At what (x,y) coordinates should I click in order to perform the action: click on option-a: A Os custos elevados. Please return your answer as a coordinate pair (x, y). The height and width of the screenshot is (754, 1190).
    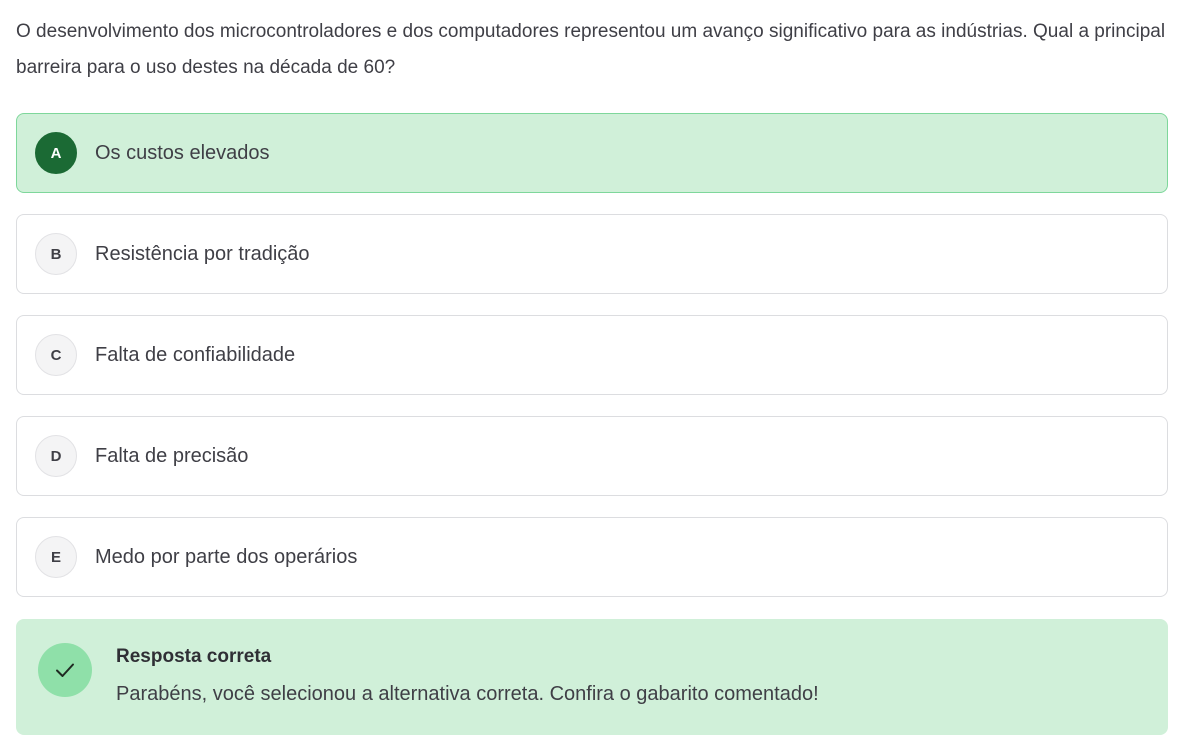
    Looking at the image, I should click on (592, 153).